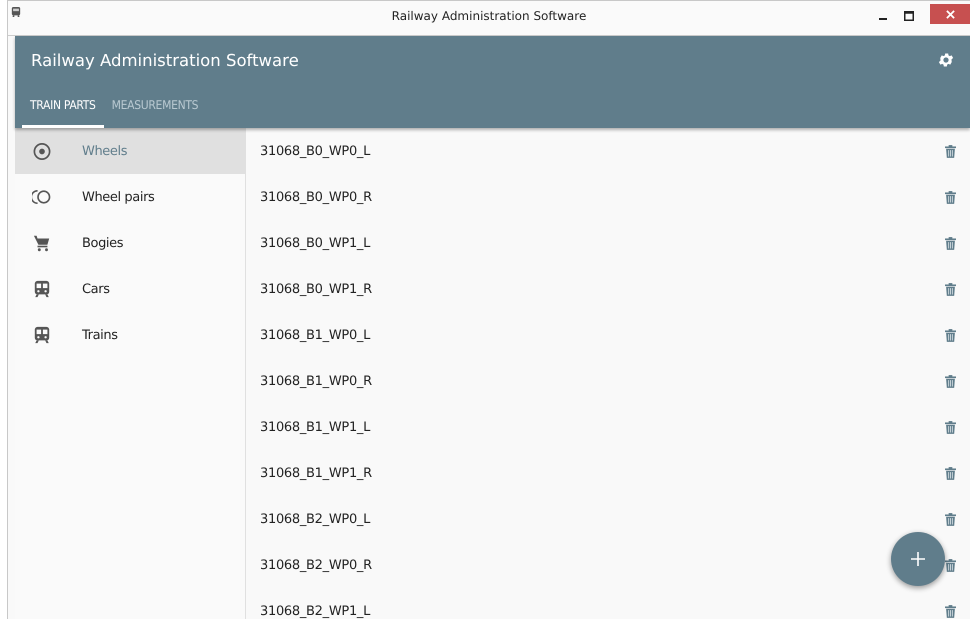  What do you see at coordinates (946, 60) in the screenshot?
I see `settings-icon` at bounding box center [946, 60].